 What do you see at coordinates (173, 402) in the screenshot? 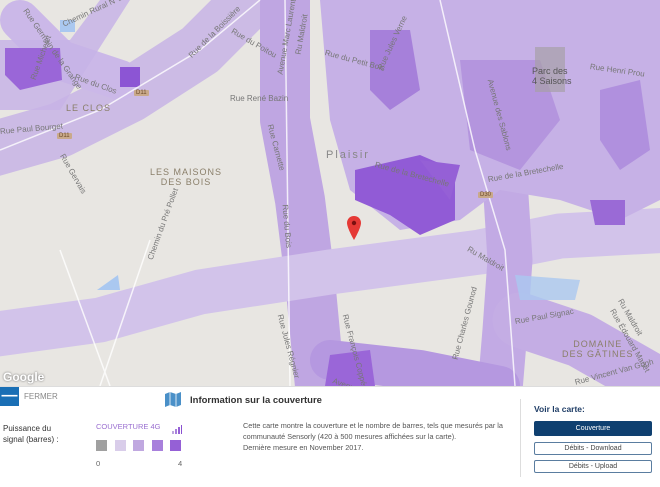
I see `map-icon` at bounding box center [173, 402].